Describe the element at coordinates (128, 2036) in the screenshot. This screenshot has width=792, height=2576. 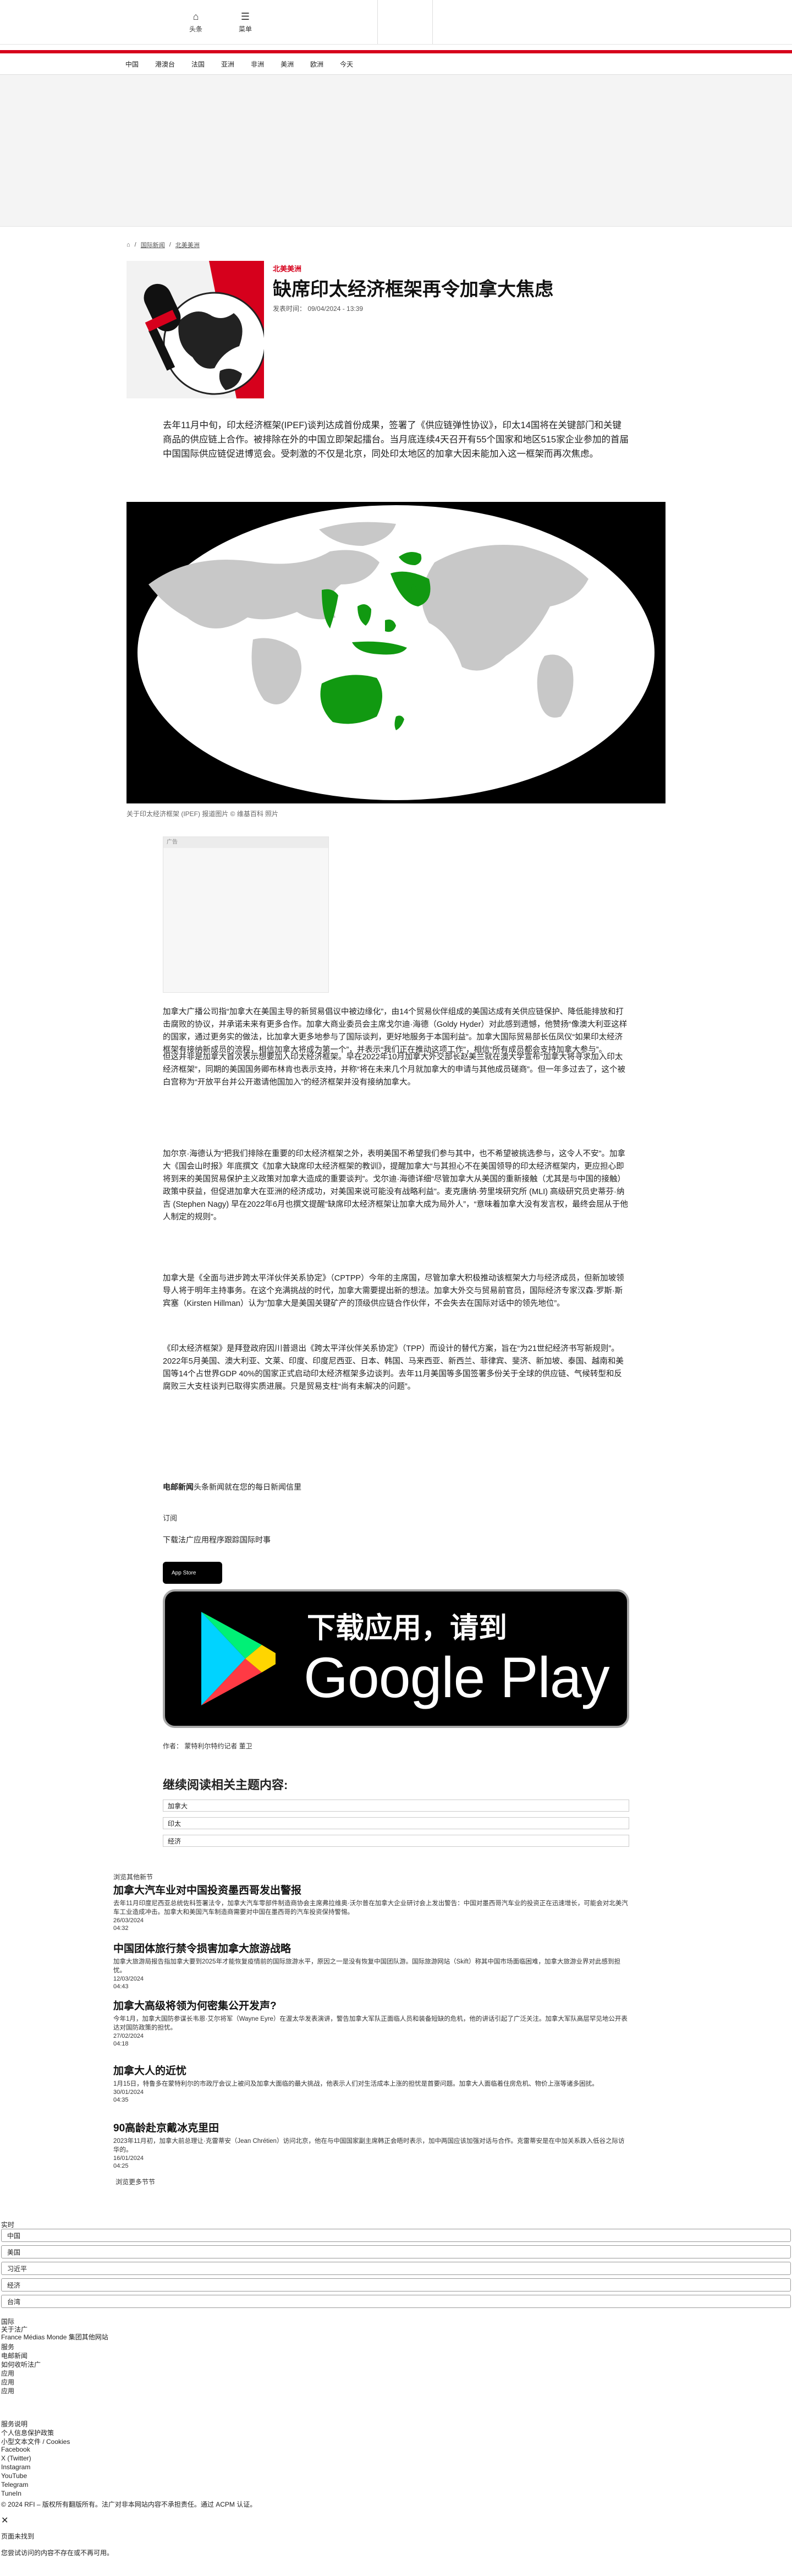
I see `related-date: 27/02/2024` at that location.